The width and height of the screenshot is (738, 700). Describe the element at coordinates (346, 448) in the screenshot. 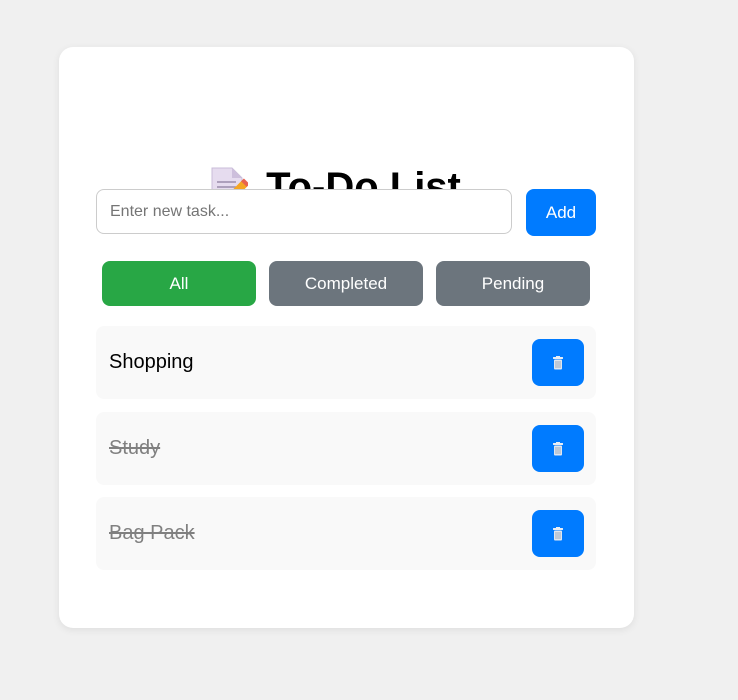

I see `task-item: Study` at that location.